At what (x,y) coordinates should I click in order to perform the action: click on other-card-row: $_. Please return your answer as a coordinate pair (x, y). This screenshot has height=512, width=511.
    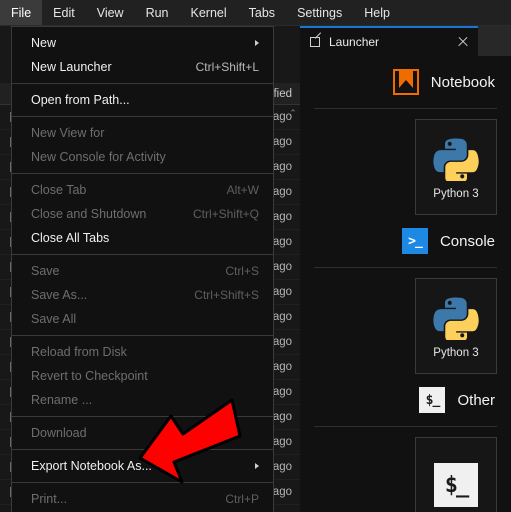
    Looking at the image, I should click on (405, 469).